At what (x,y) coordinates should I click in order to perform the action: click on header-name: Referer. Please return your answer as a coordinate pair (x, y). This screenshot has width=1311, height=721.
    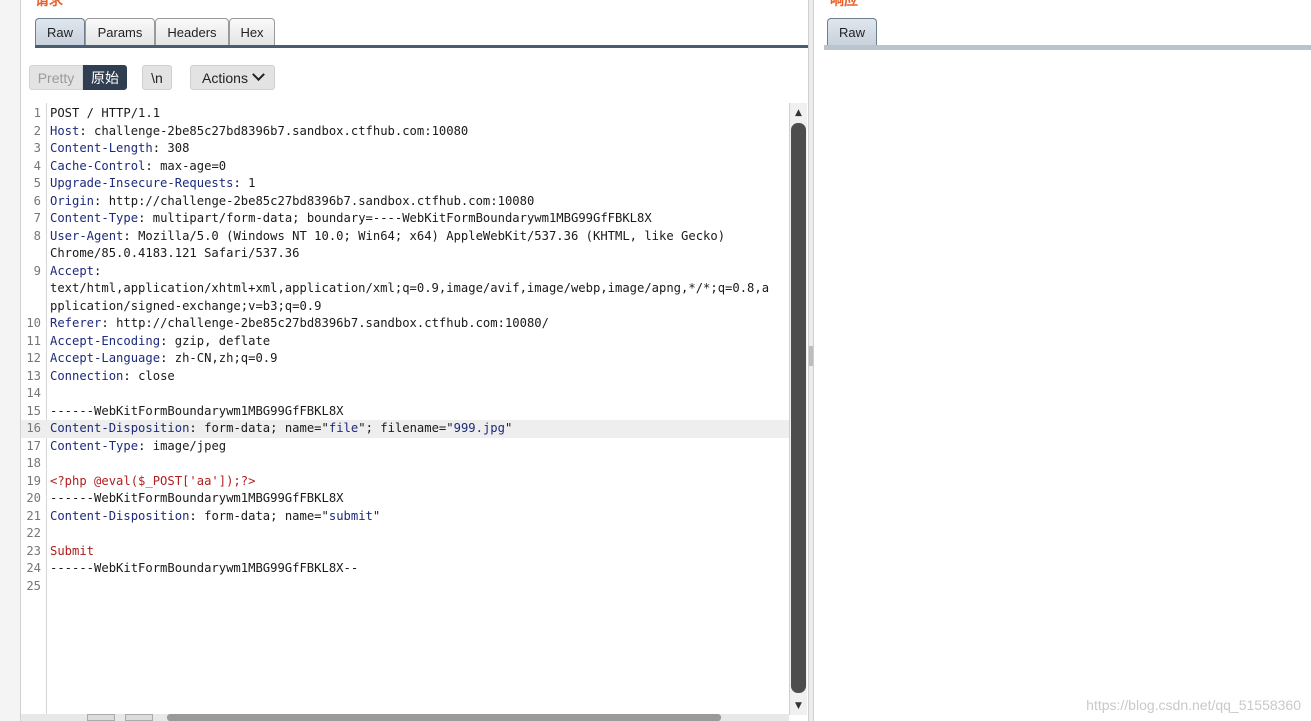
    Looking at the image, I should click on (76, 323).